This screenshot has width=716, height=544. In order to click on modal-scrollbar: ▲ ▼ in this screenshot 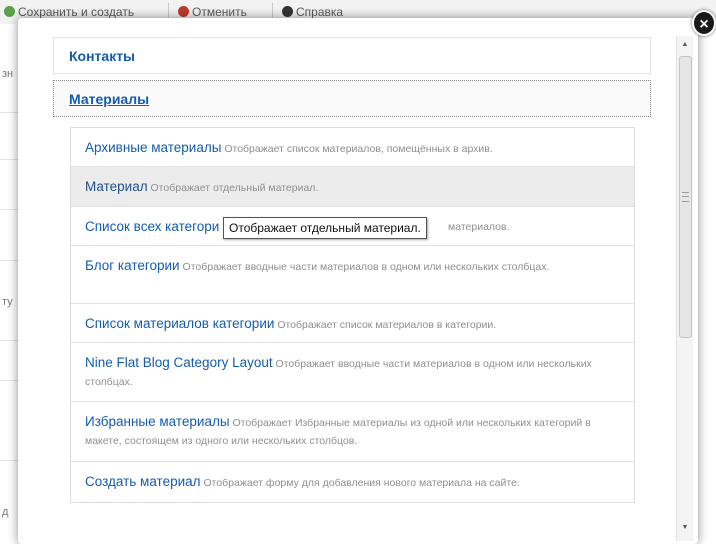, I will do `click(684, 288)`.